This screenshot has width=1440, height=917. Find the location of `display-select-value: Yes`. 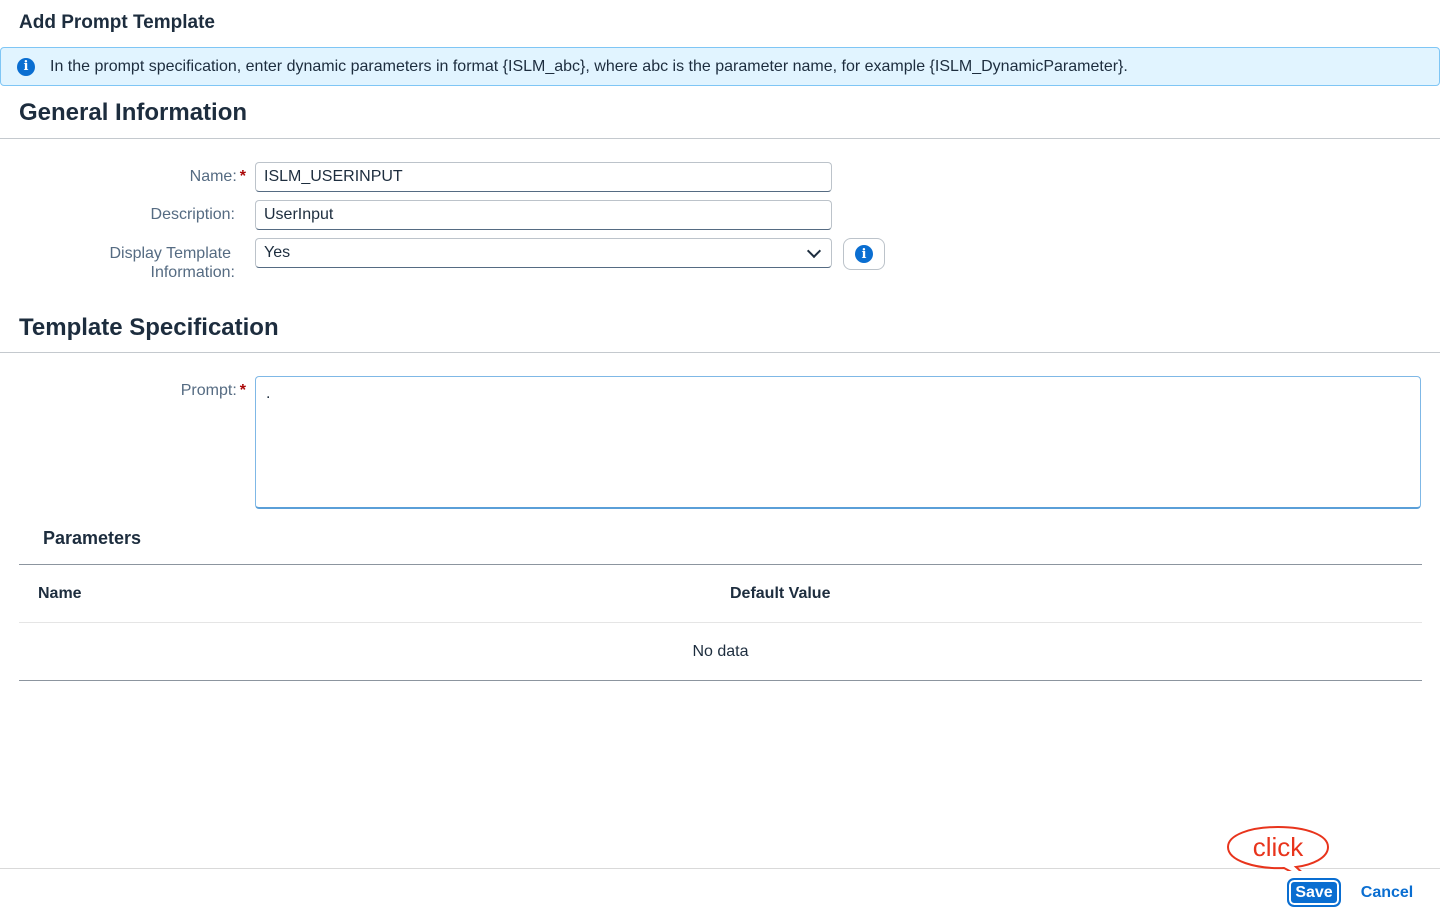

display-select-value: Yes is located at coordinates (277, 252).